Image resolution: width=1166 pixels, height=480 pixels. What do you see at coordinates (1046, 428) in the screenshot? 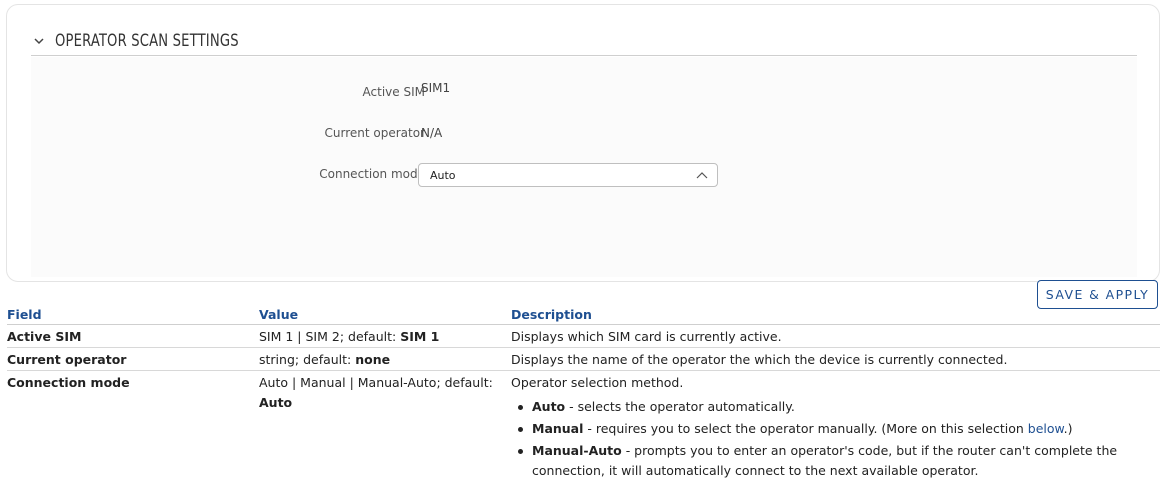
I see `below-link: below` at bounding box center [1046, 428].